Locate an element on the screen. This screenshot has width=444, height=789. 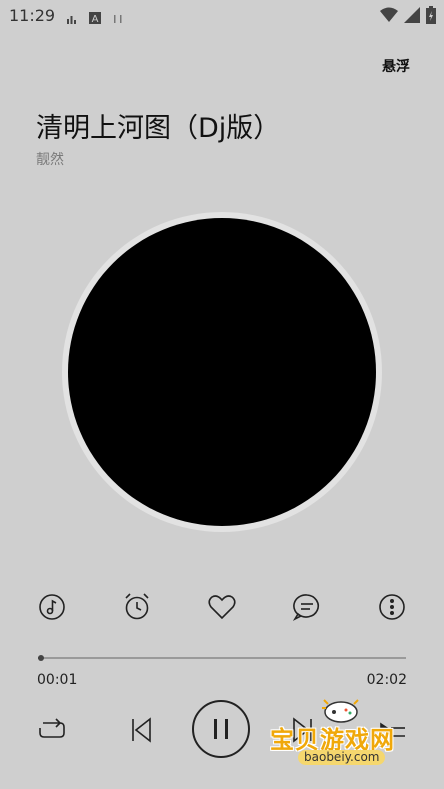
keyboard-a-icon: A is located at coordinates (95, 18).